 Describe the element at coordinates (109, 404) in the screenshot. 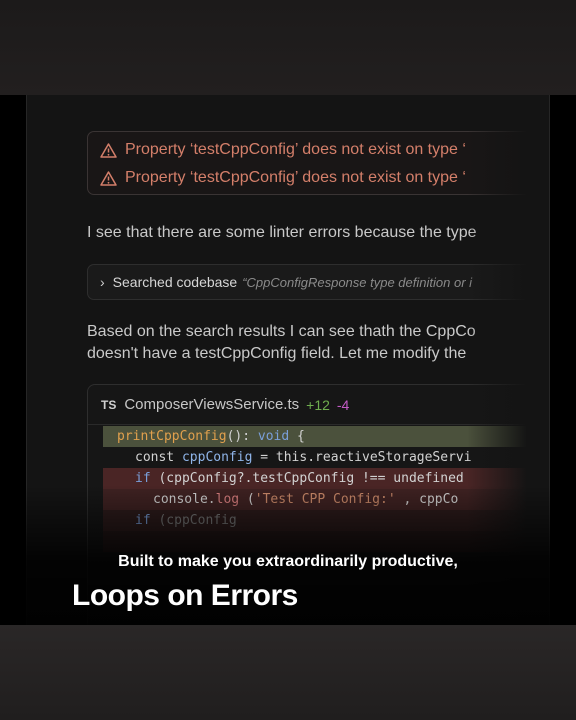

I see `typescript-icon: TS` at that location.